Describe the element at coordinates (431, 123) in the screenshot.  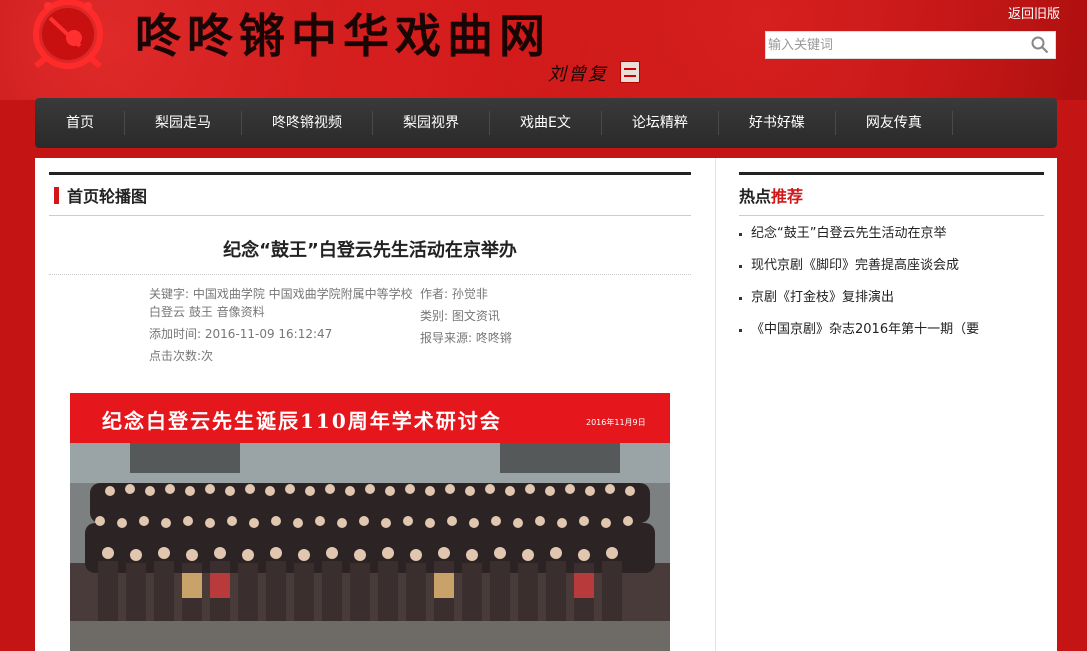
I see `nav-item-liyuan-shijie: 梨园视界` at that location.